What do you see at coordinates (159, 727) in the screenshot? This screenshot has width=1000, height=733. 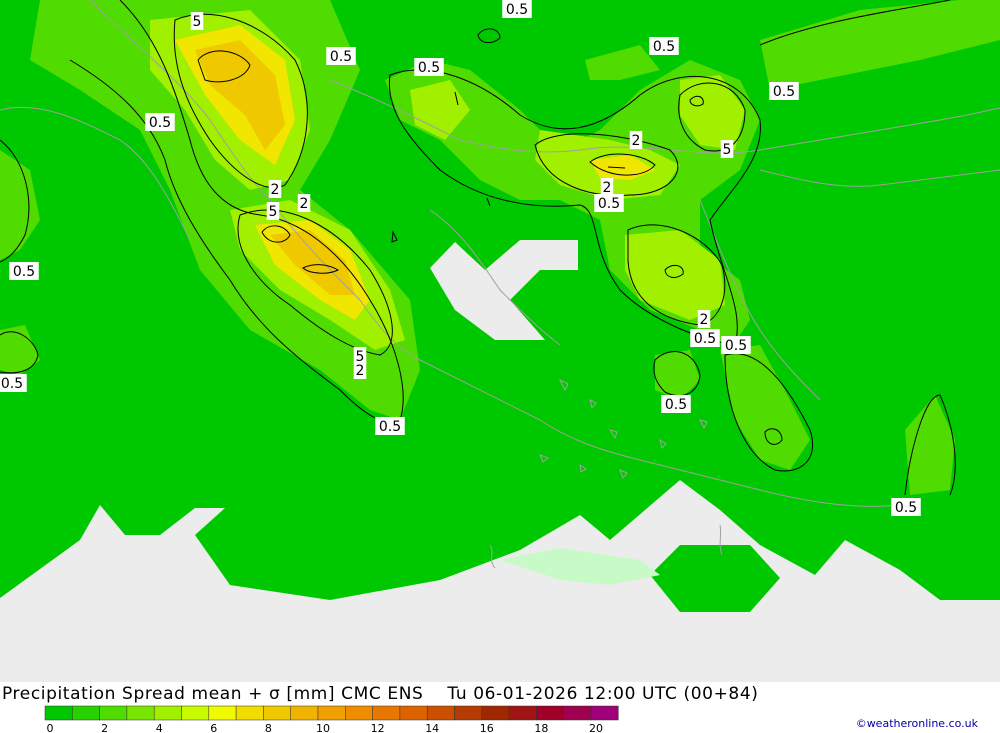 I see `legend-tick-label: 4` at bounding box center [159, 727].